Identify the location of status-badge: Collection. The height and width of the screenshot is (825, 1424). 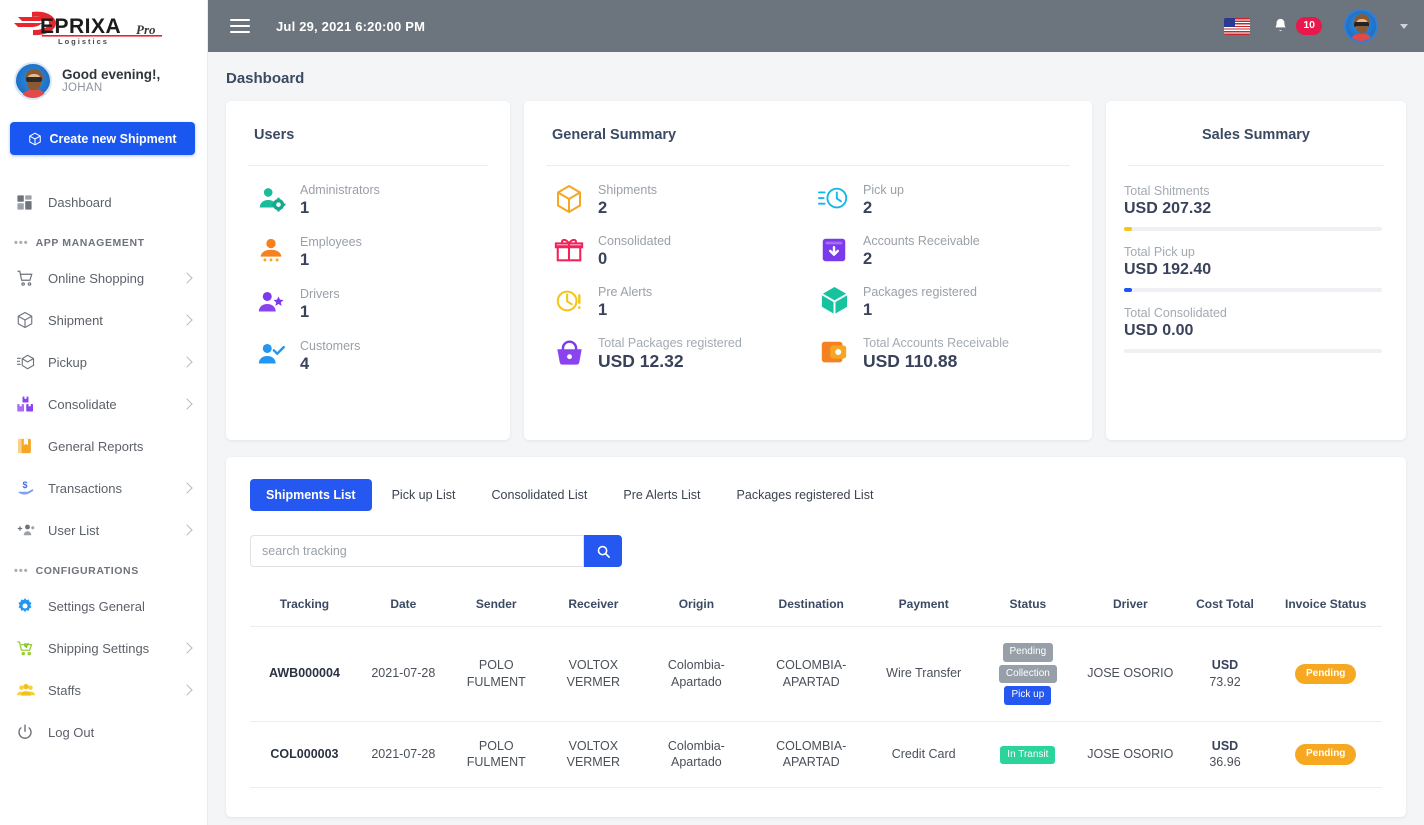
(1027, 673).